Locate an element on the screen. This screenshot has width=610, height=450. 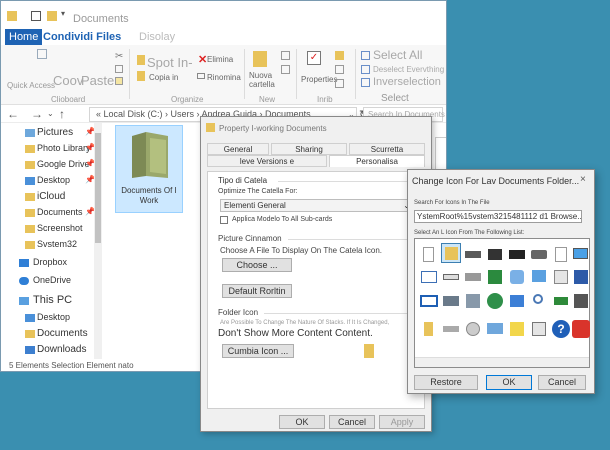
move-to-button: Spot In- is located at coordinates (170, 62).